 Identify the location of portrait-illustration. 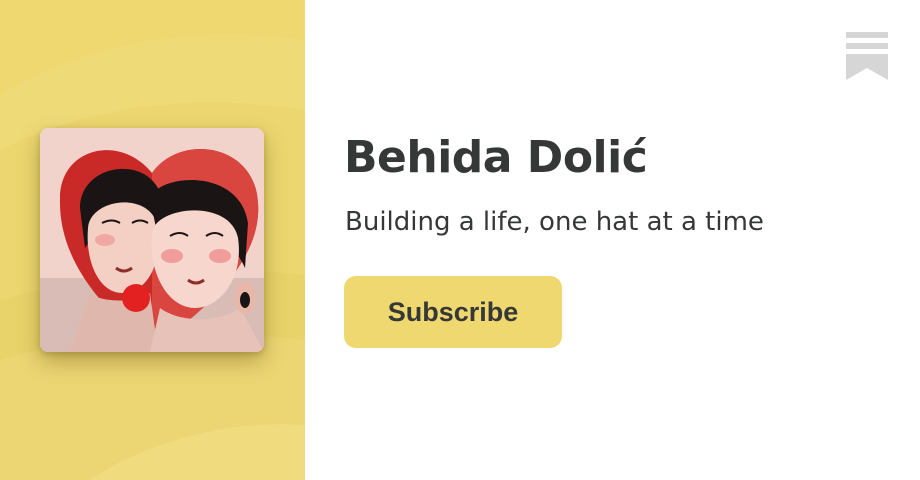
(152, 240).